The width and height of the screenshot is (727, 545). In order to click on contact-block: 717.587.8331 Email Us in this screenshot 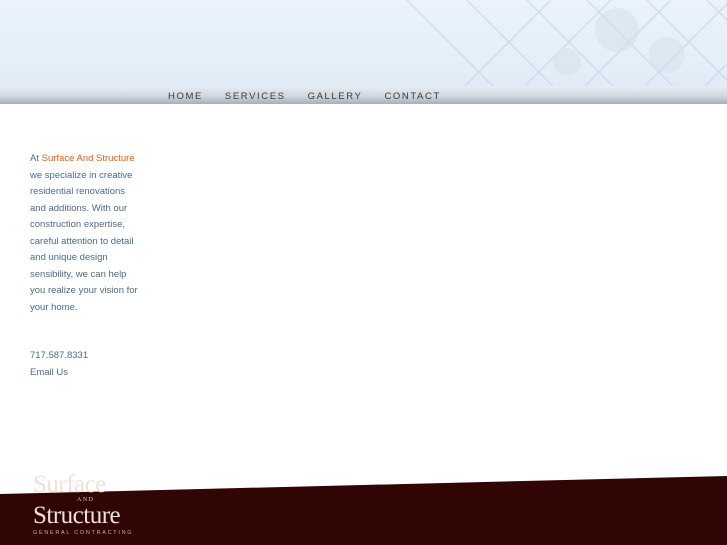, I will do `click(59, 364)`.